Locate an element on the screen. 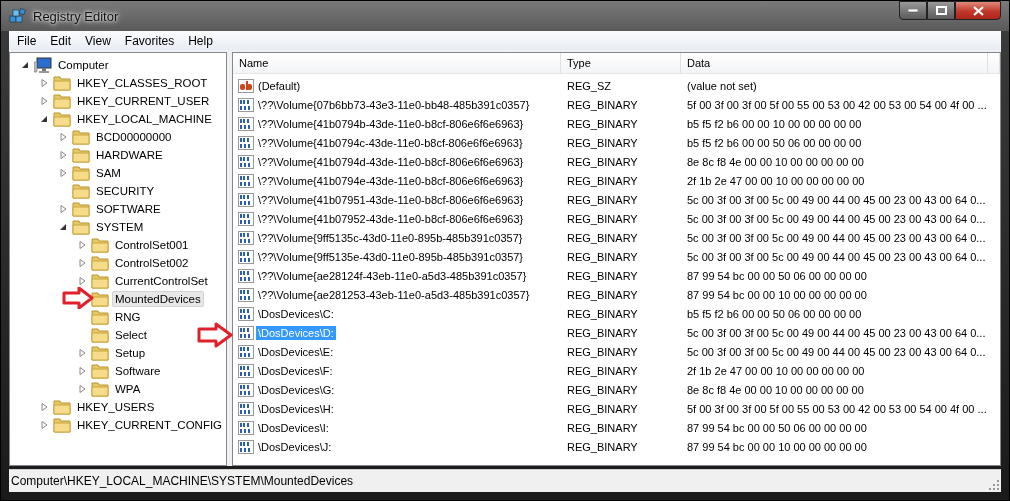 Image resolution: width=1010 pixels, height=501 pixels. value-name: \DosDevices\E: is located at coordinates (296, 351).